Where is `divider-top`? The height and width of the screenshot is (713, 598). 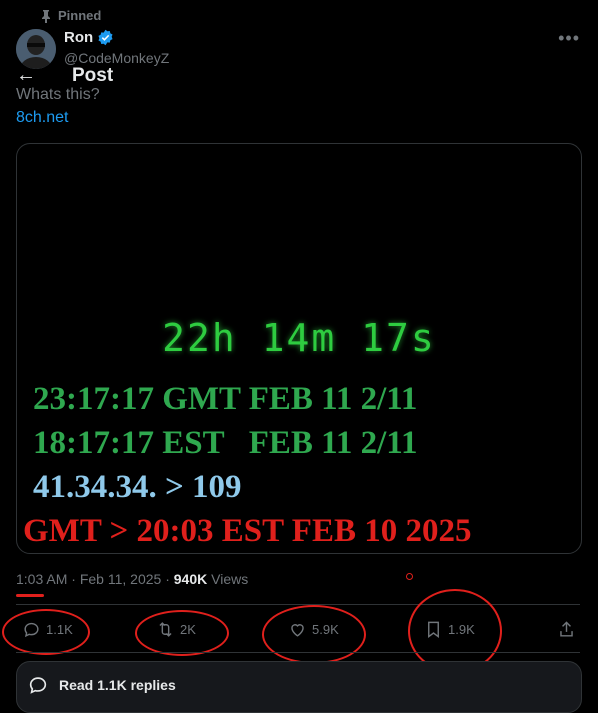
divider-top is located at coordinates (298, 604).